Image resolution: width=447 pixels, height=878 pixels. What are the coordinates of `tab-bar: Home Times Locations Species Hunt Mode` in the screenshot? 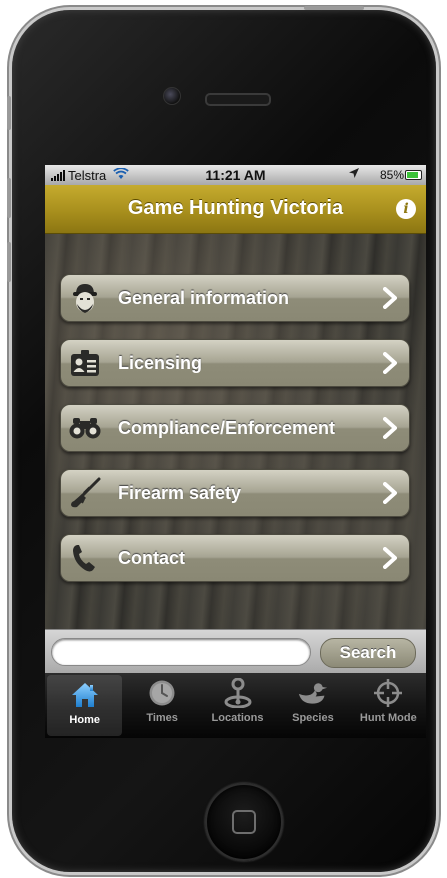 It's located at (235, 705).